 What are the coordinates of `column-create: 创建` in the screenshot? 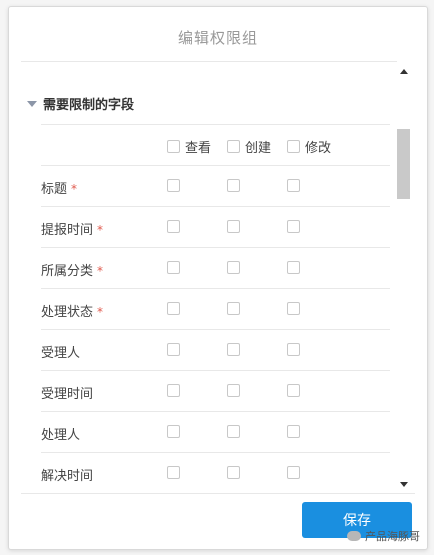 It's located at (249, 146).